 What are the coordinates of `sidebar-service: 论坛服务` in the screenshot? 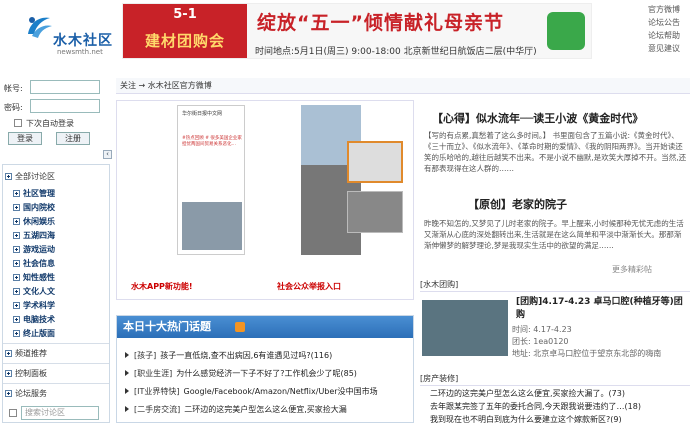 It's located at (26, 393).